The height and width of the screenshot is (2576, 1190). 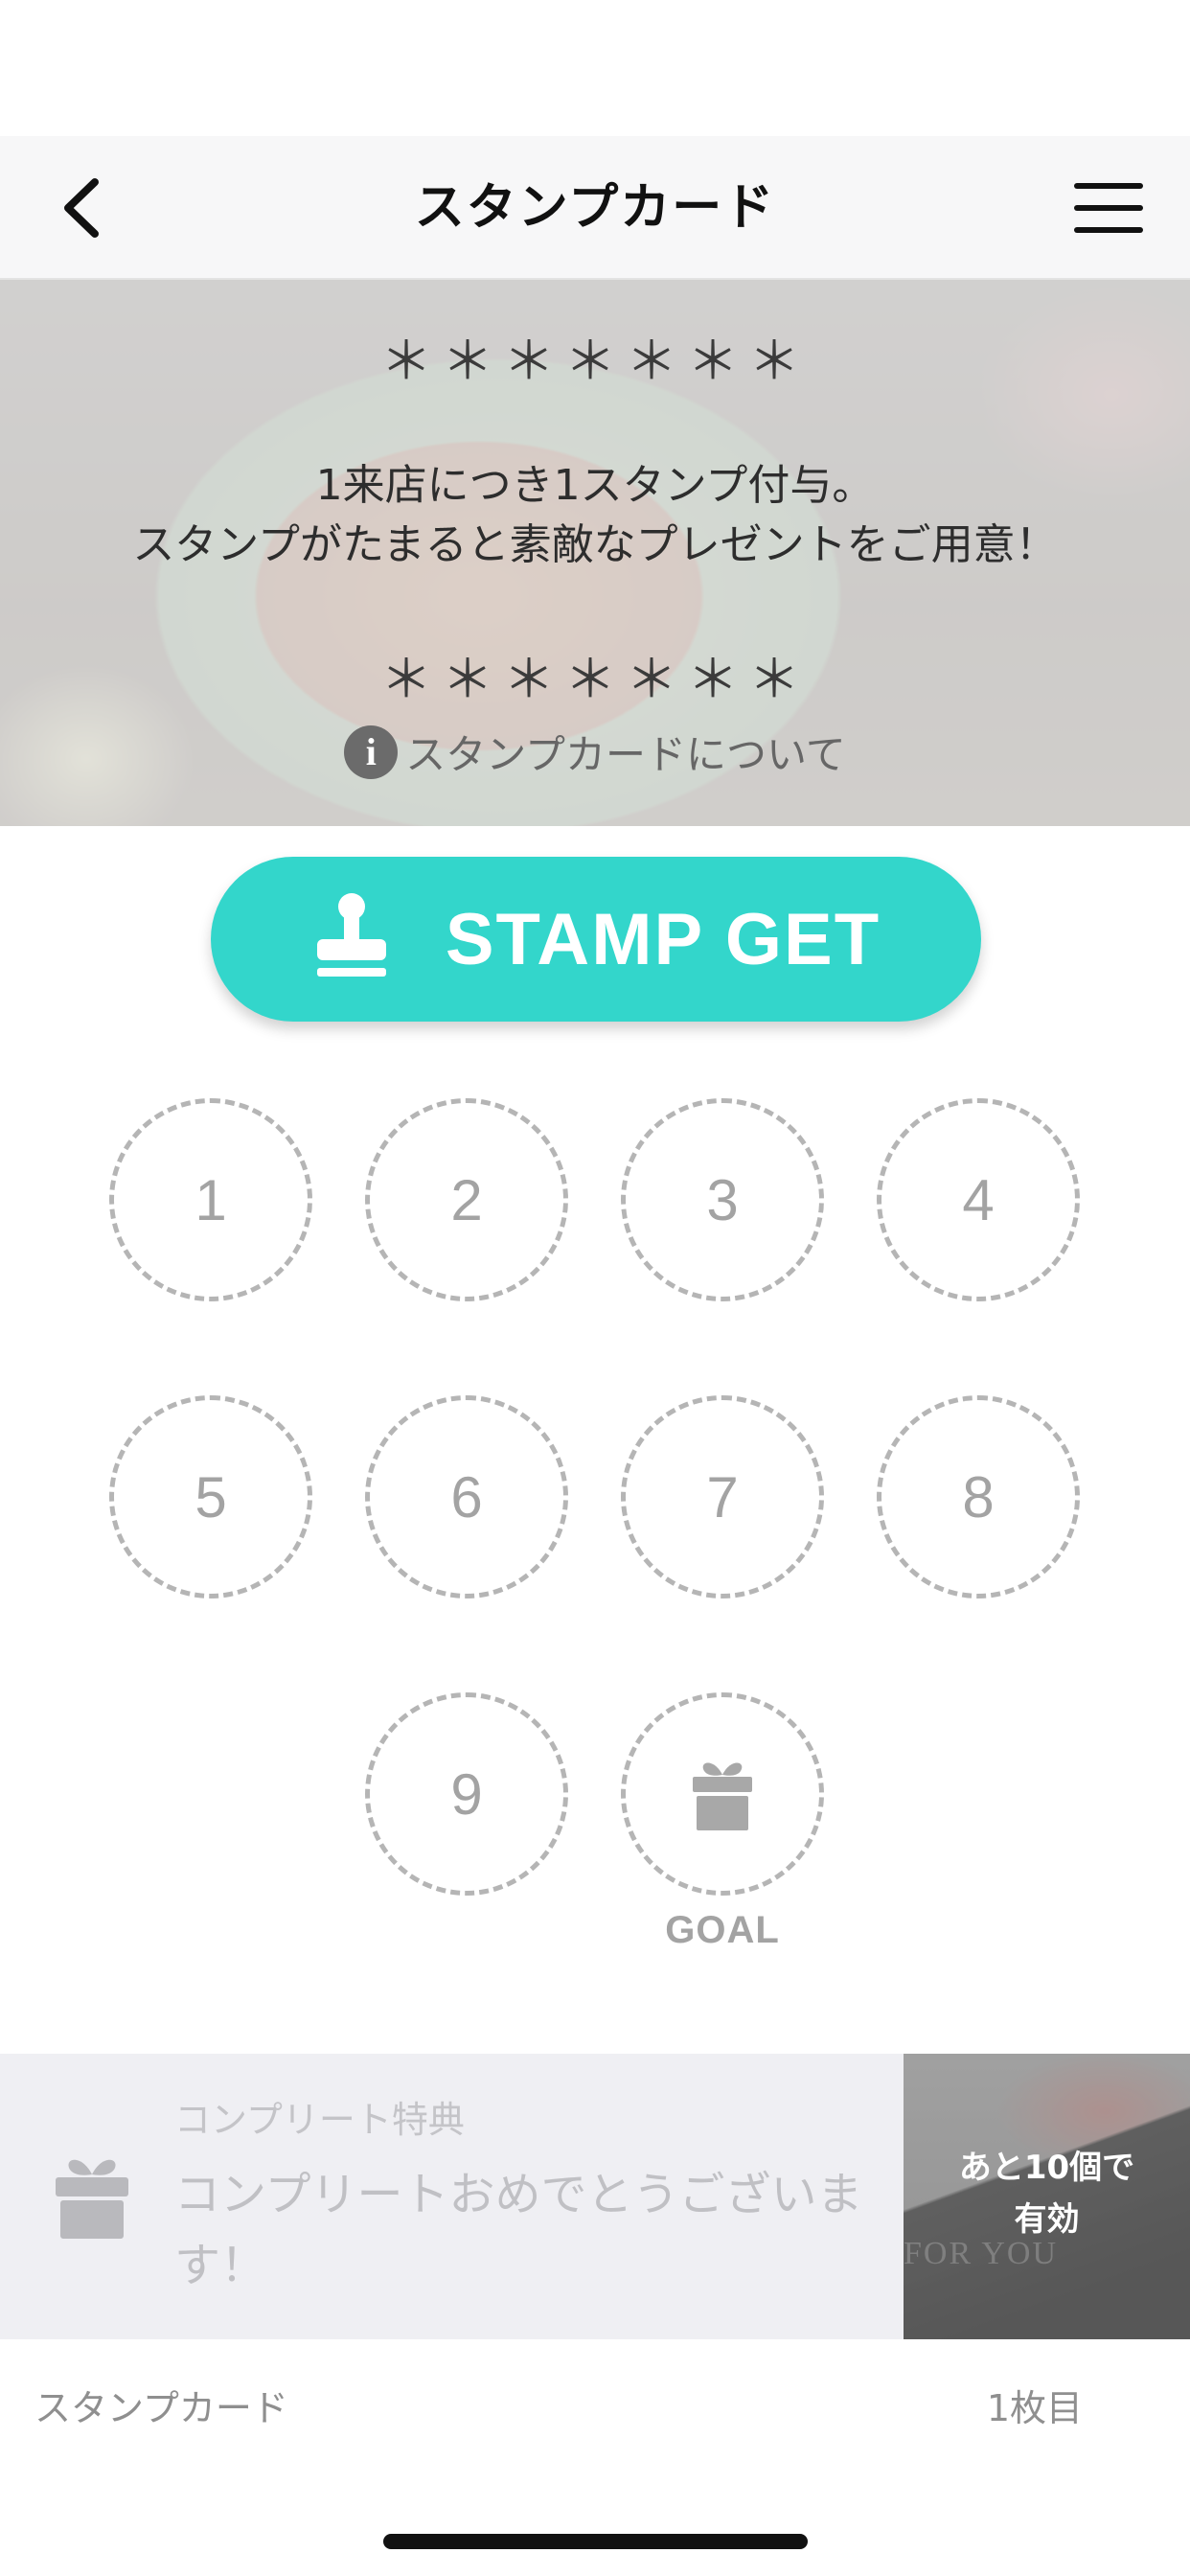 What do you see at coordinates (467, 1794) in the screenshot?
I see `stamp-slot-9: 9` at bounding box center [467, 1794].